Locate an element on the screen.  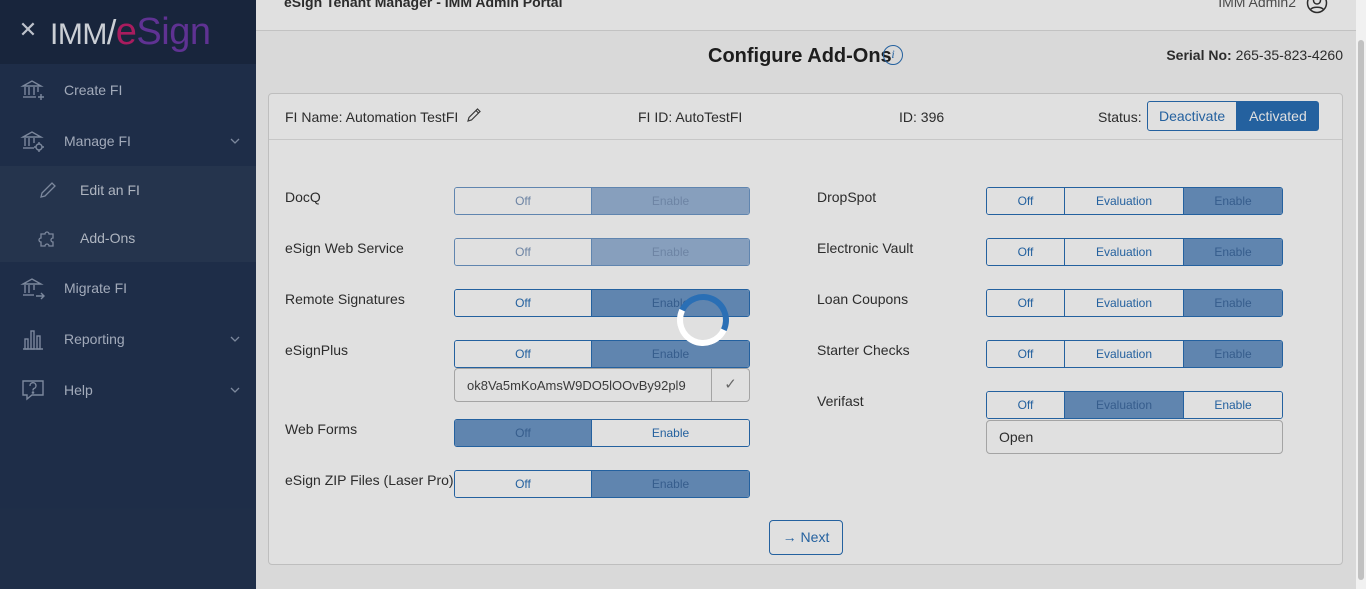
page-scrollbar is located at coordinates (1361, 294).